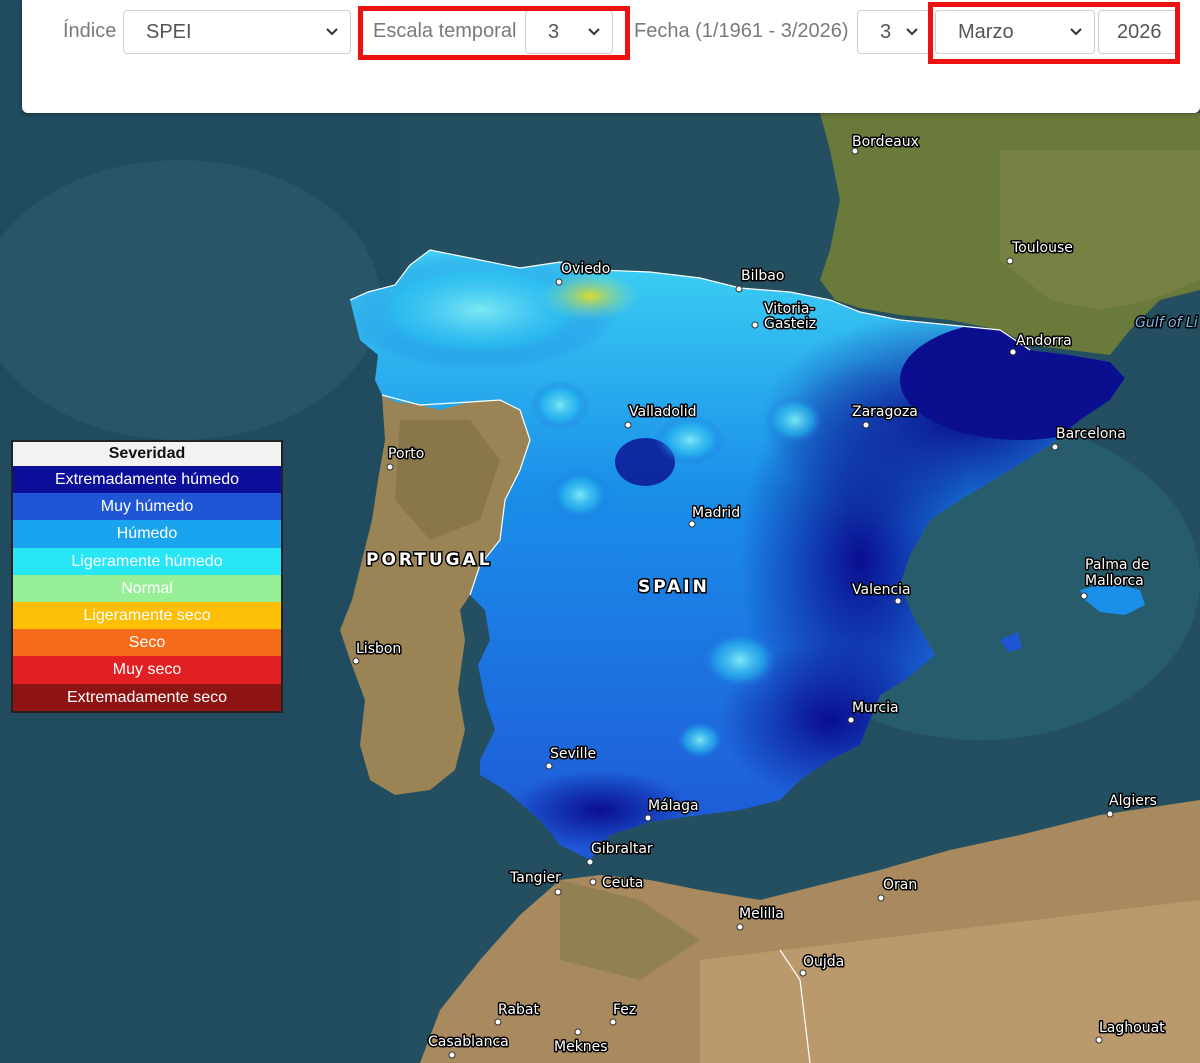 The width and height of the screenshot is (1200, 1063). Describe the element at coordinates (894, 32) in the screenshot. I see `day-select: 3` at that location.